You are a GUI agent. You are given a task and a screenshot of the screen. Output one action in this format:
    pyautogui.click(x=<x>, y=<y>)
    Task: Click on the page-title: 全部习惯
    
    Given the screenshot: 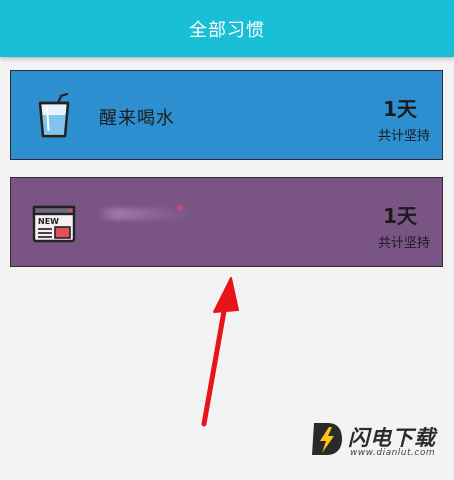 What is the action you would take?
    pyautogui.click(x=227, y=30)
    